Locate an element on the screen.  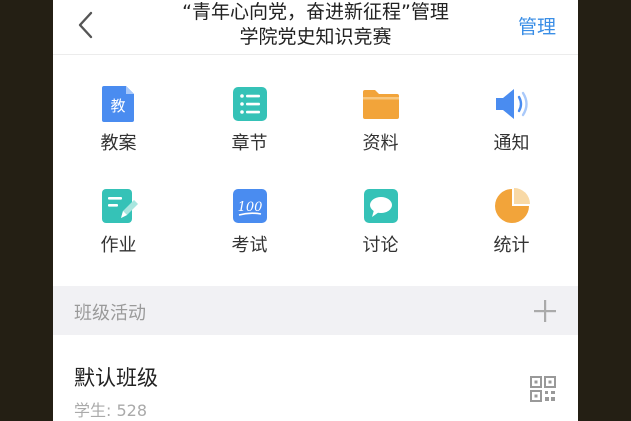
feature-notice: 通知 is located at coordinates (511, 119).